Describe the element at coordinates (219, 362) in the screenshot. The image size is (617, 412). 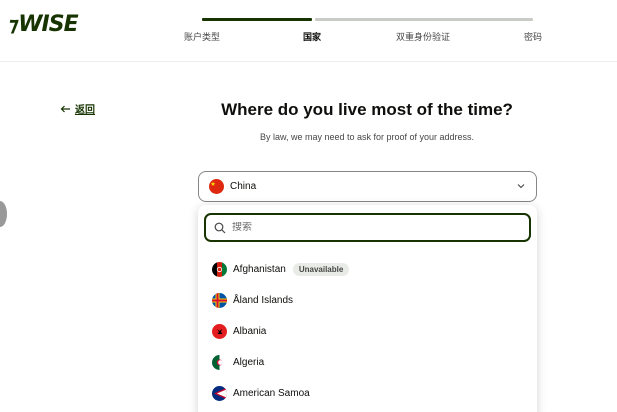
I see `algeria-flag-icon` at that location.